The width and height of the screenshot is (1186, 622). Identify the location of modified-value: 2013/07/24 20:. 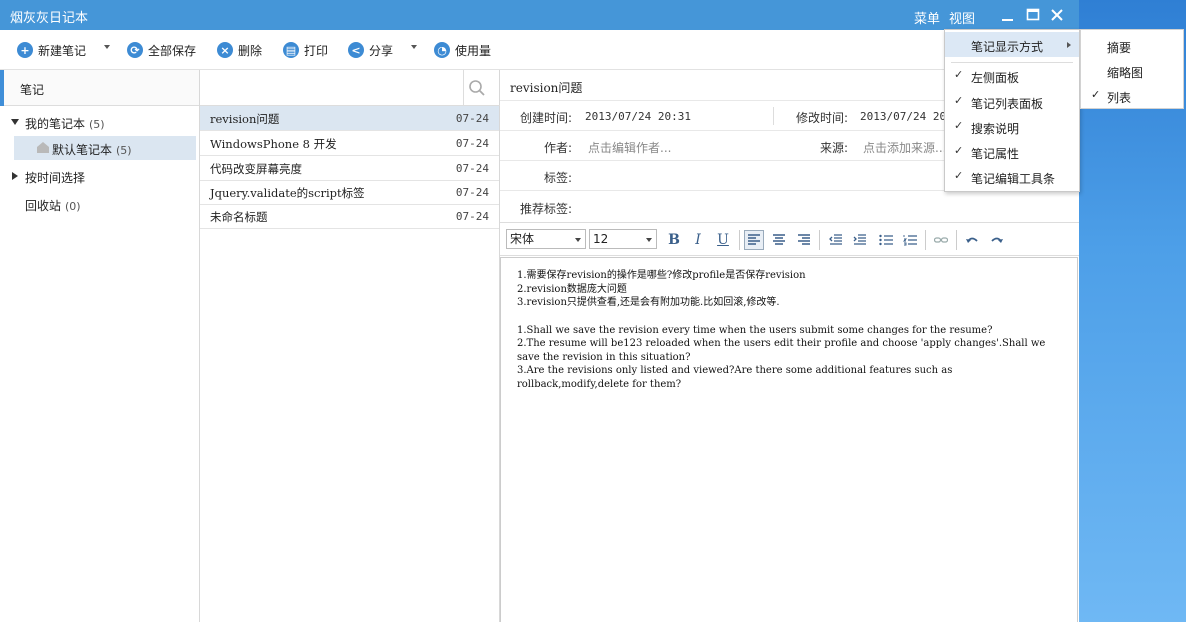
(906, 116).